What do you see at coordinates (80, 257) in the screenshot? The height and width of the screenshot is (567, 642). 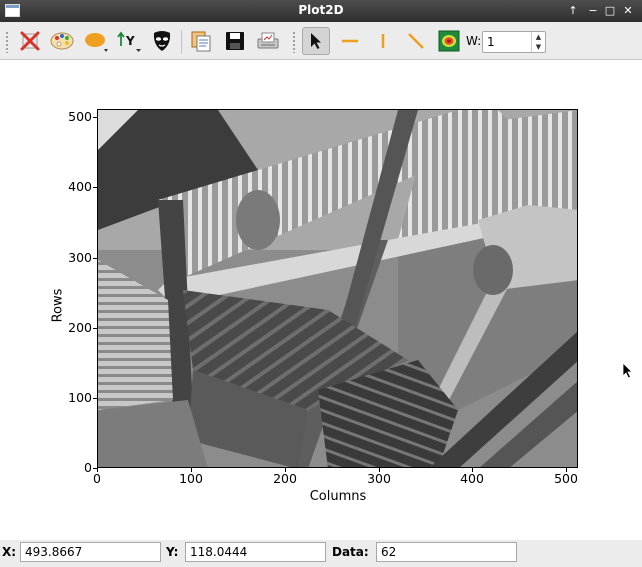 I see `y-tick-label: 300` at bounding box center [80, 257].